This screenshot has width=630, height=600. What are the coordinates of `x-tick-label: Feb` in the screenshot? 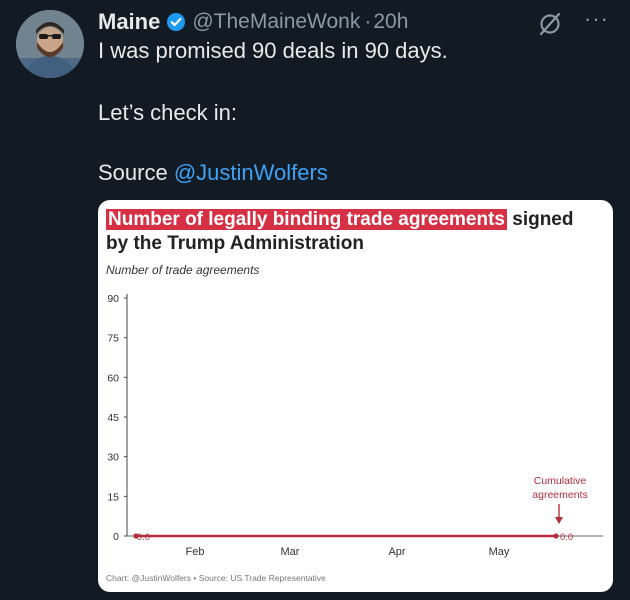 It's located at (195, 552).